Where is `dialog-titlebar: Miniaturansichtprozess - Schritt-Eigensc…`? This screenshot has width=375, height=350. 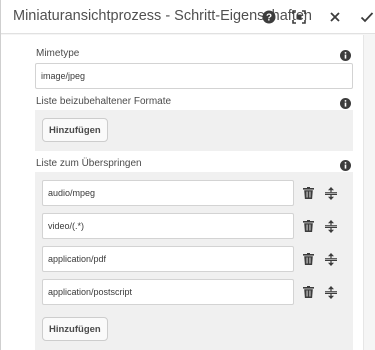
dialog-titlebar: Miniaturansichtprozess - Schritt-Eigensc… is located at coordinates (188, 17).